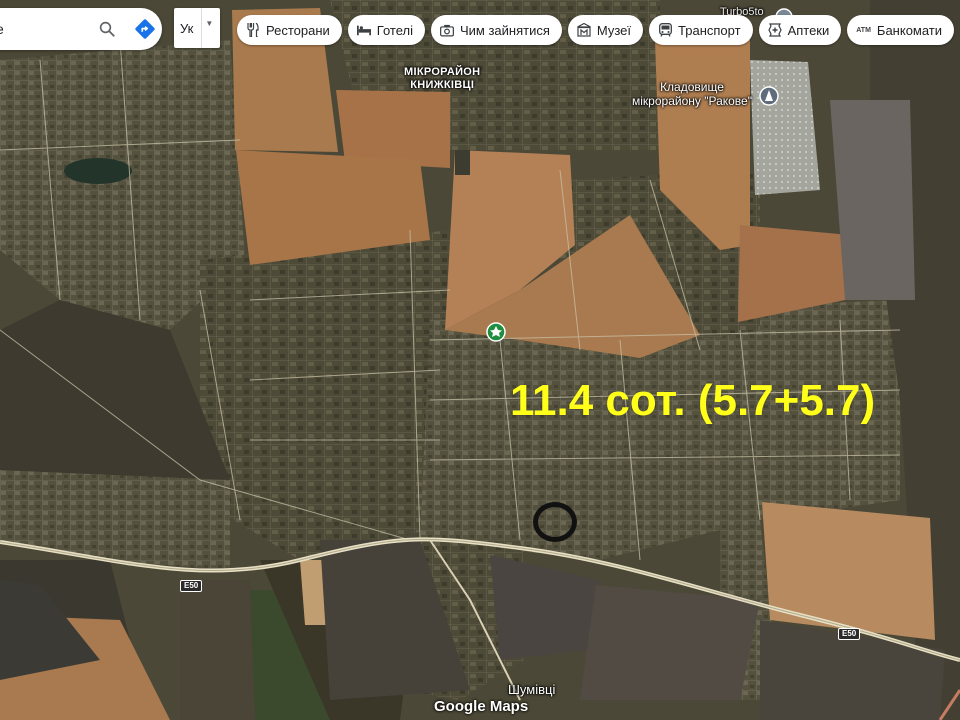  Describe the element at coordinates (187, 28) in the screenshot. I see `language-selected: Ук` at that location.